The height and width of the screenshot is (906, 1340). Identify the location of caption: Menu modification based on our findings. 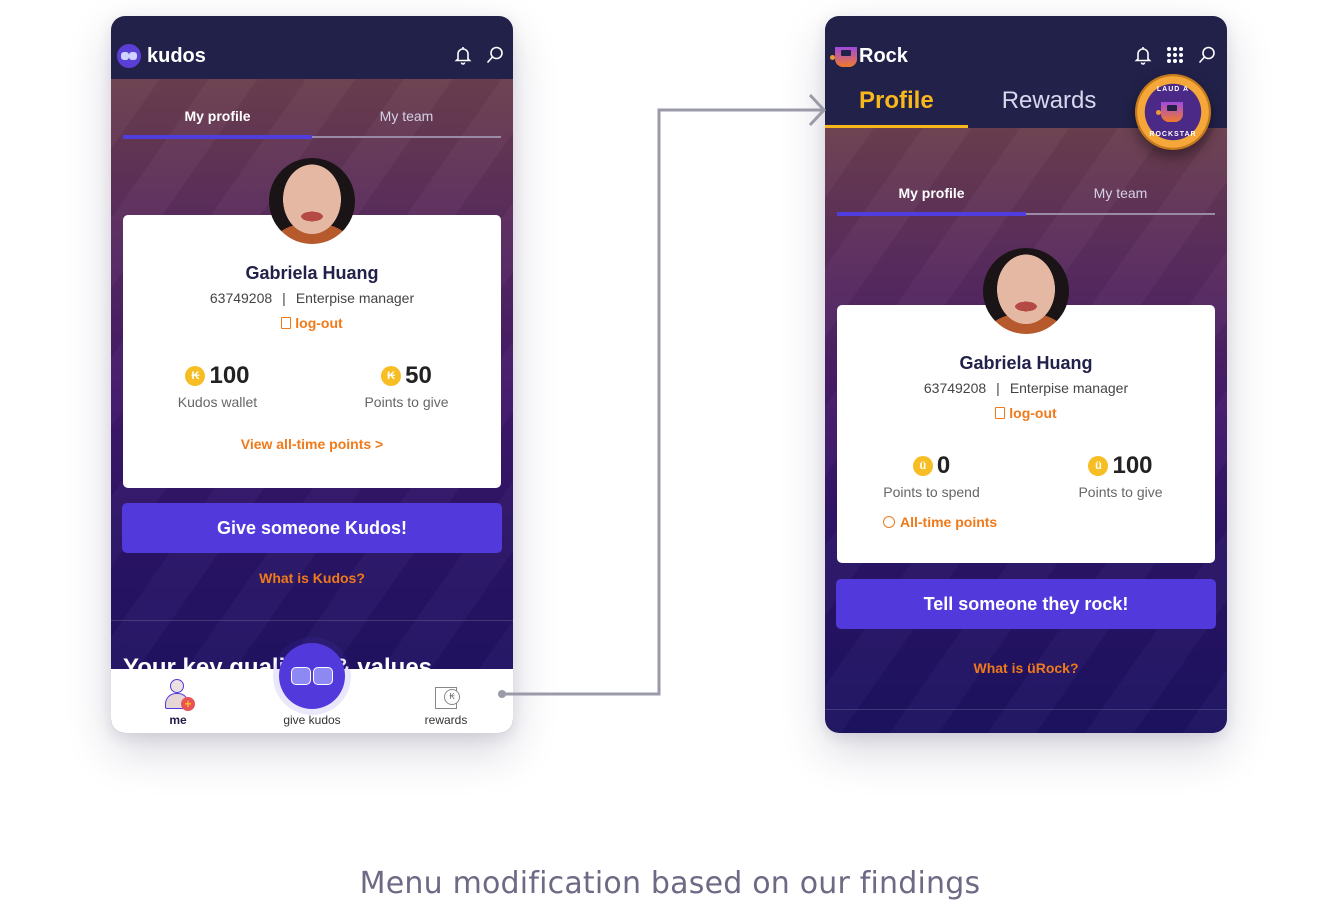
(670, 883).